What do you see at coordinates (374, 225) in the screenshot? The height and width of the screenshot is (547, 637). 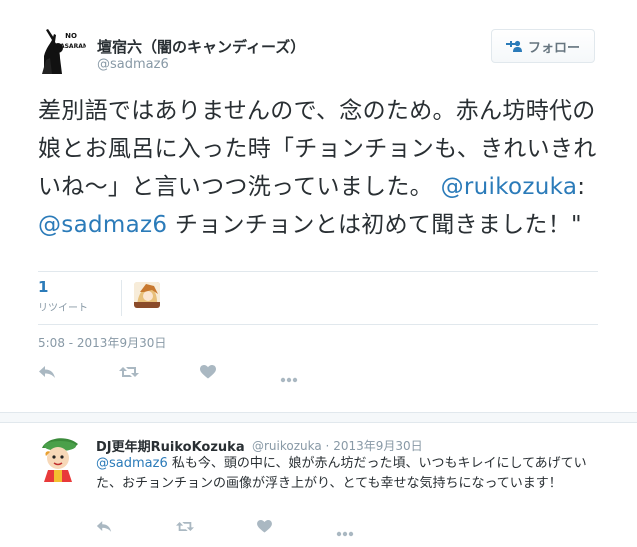 I see `tweet-text-tail: チョンチョンとは初めて聞きました！"` at bounding box center [374, 225].